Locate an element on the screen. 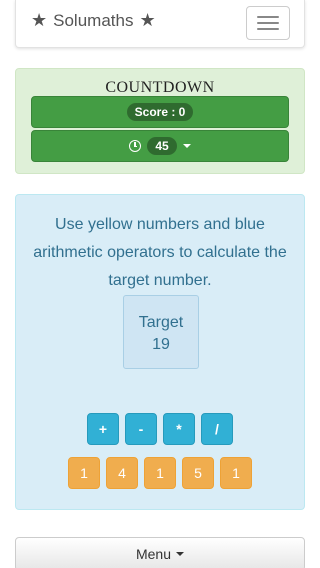 The width and height of the screenshot is (320, 568). menu-toggle-button is located at coordinates (268, 23).